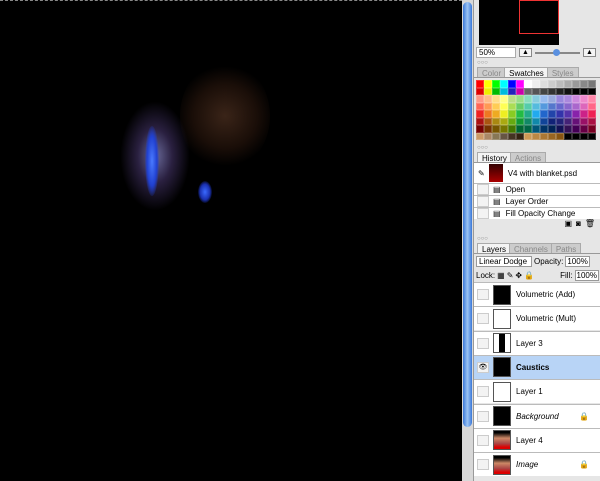 This screenshot has width=600, height=481. What do you see at coordinates (590, 224) in the screenshot?
I see `trash-icon: 🗑` at bounding box center [590, 224].